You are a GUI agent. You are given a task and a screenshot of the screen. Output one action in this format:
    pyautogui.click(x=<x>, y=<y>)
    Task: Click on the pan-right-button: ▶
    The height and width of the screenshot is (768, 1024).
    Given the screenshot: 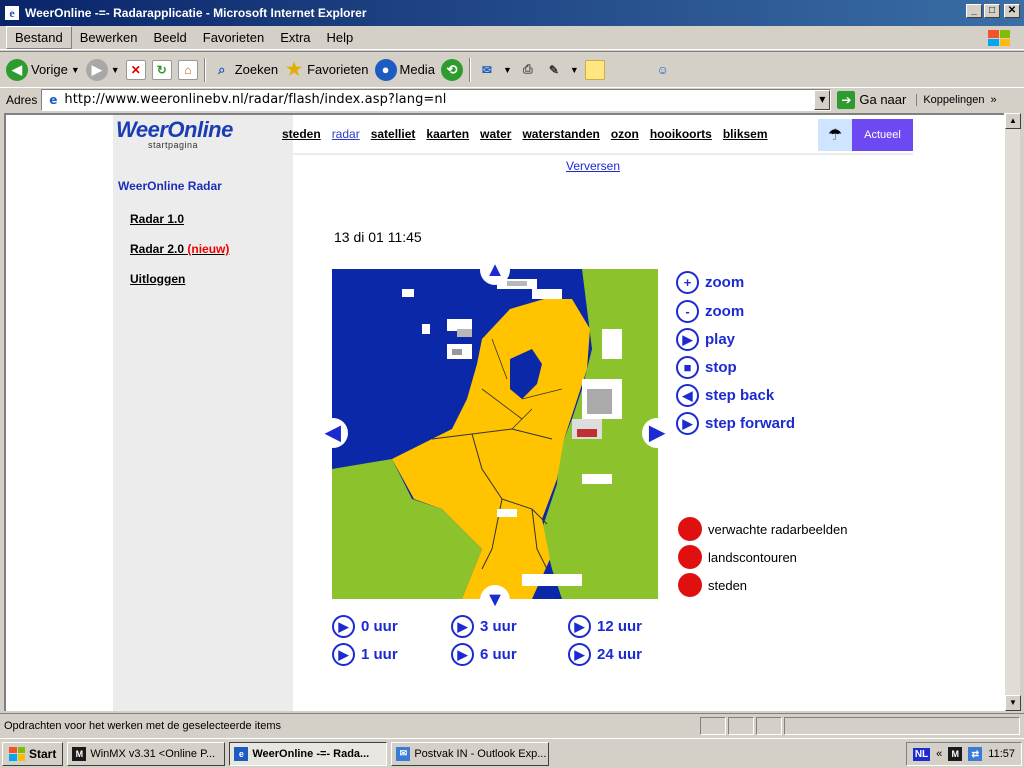 What is the action you would take?
    pyautogui.click(x=657, y=433)
    